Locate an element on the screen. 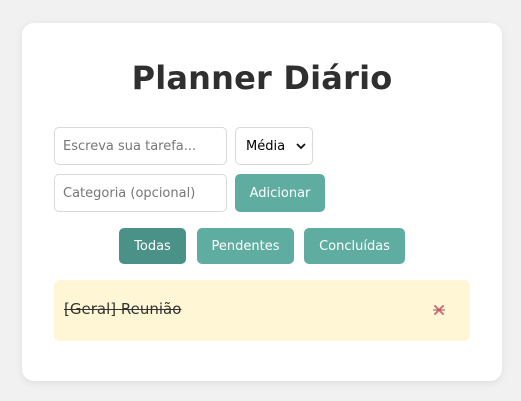  priority-select: Média is located at coordinates (274, 146).